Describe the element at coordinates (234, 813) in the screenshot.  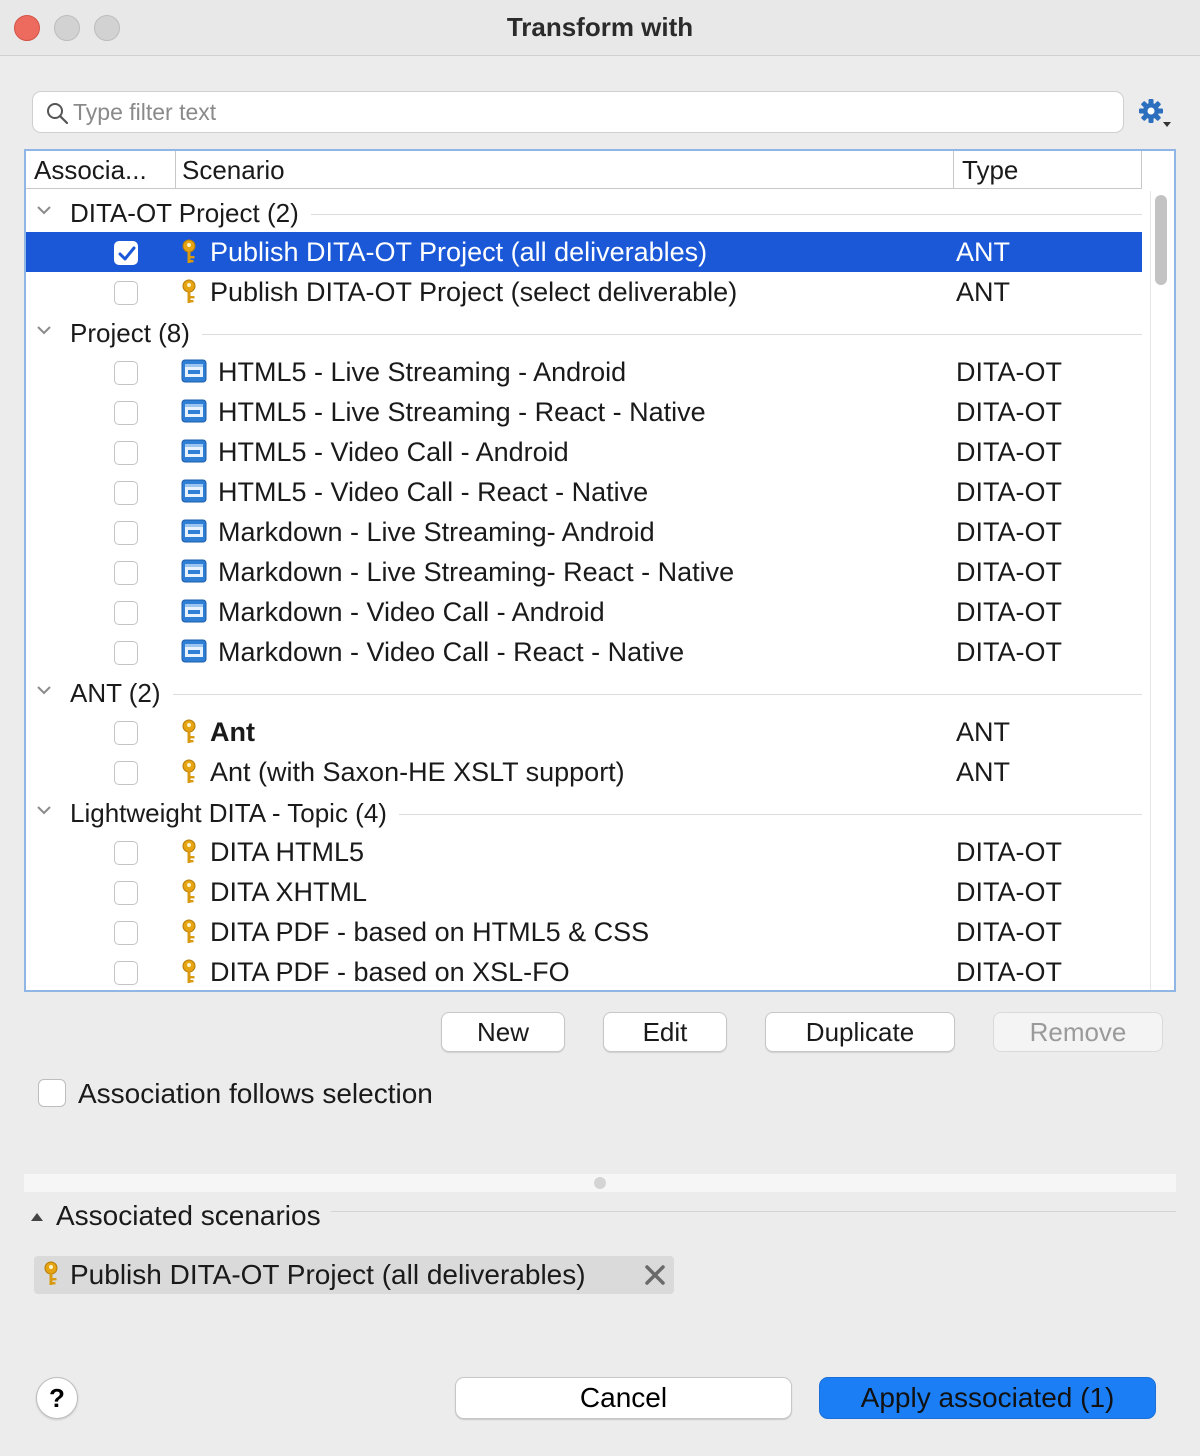
I see `group-label: Lightweight DITA - Topic (4)` at that location.